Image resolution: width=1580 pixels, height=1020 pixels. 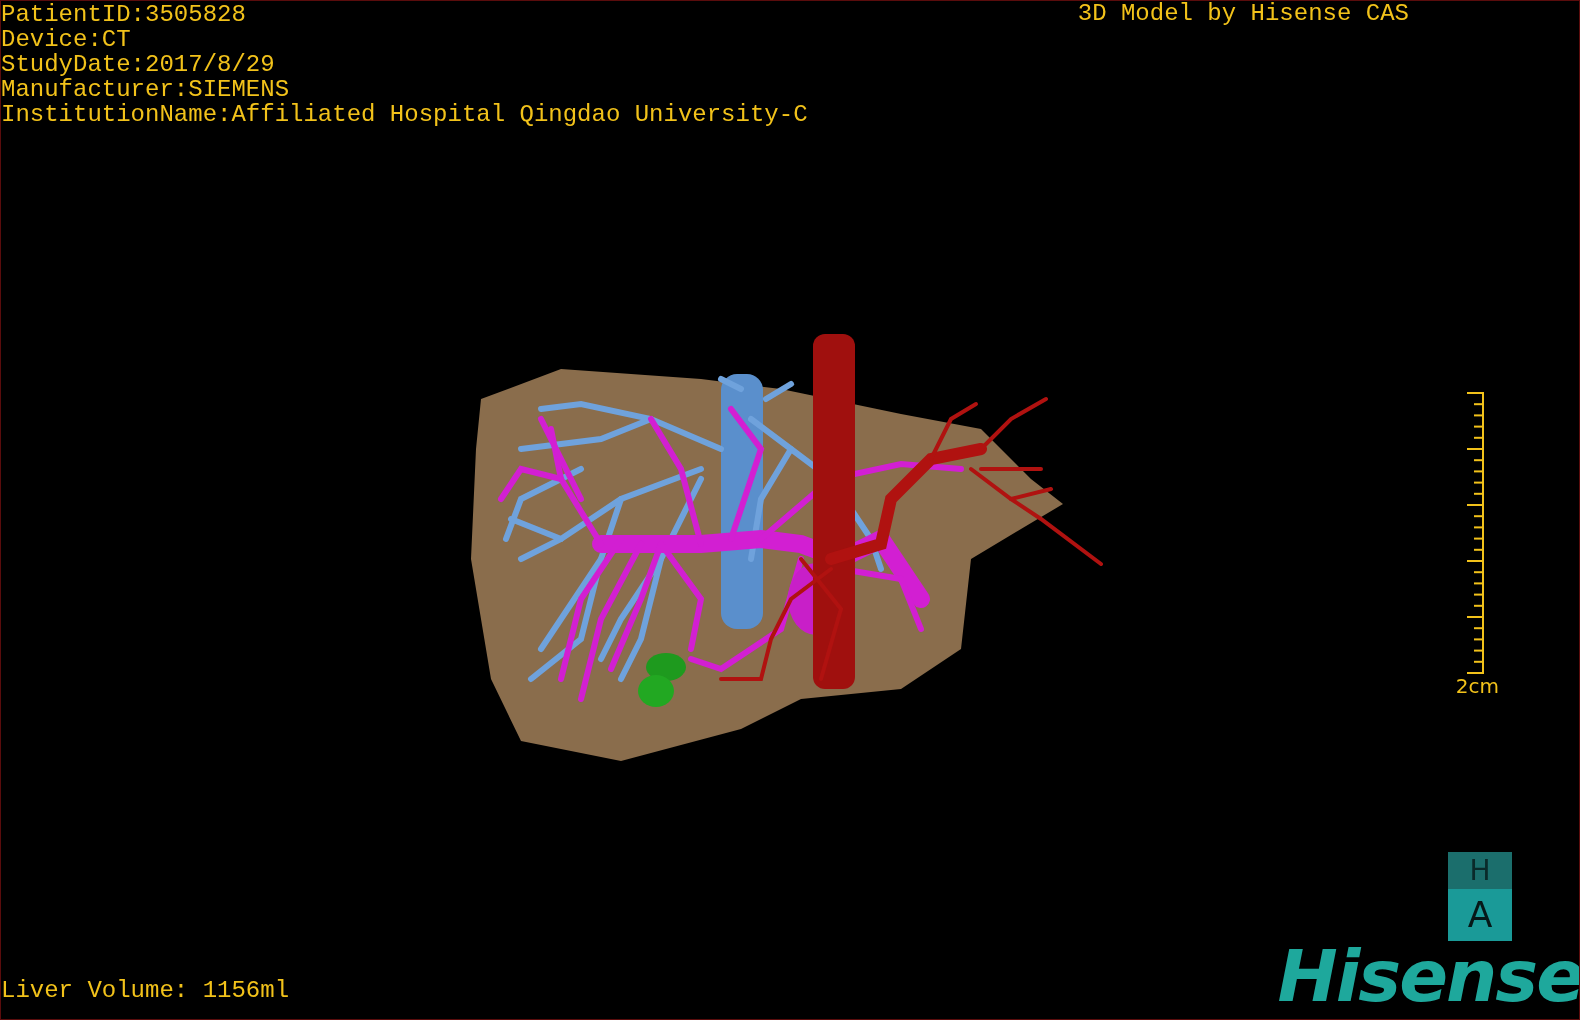 What do you see at coordinates (1480, 915) in the screenshot?
I see `orientation-cube-front-face: A` at bounding box center [1480, 915].